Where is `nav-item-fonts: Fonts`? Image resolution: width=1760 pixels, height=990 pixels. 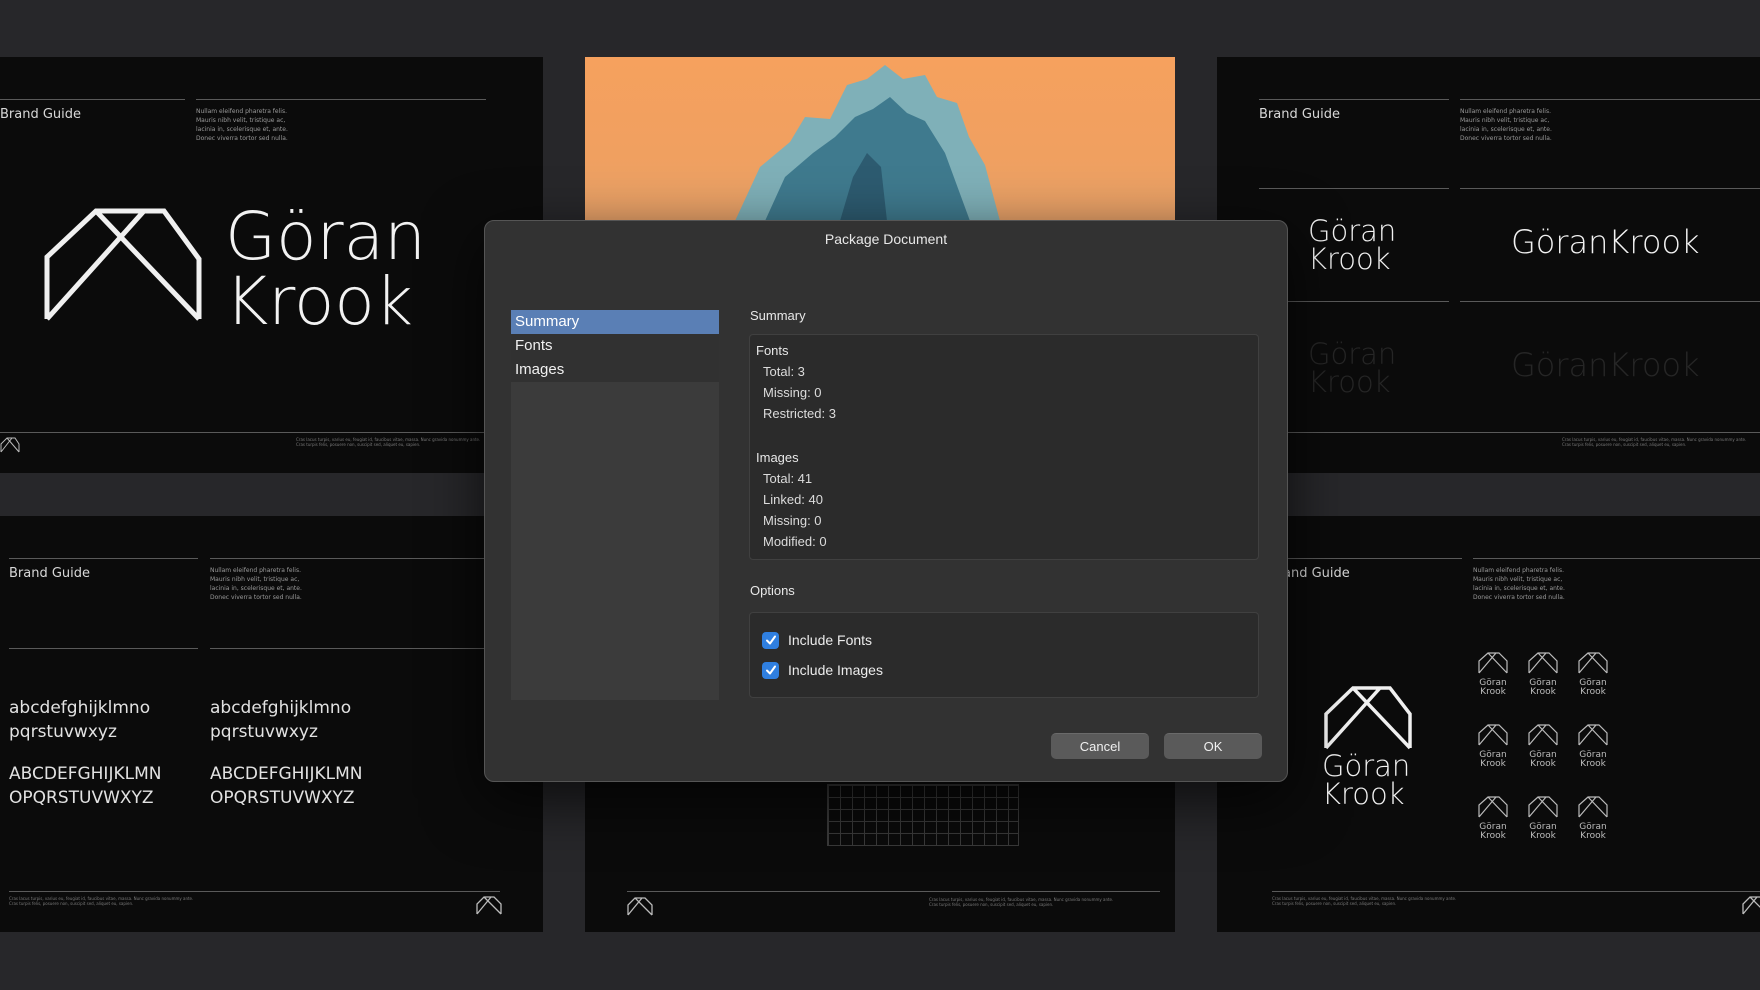 nav-item-fonts: Fonts is located at coordinates (615, 346).